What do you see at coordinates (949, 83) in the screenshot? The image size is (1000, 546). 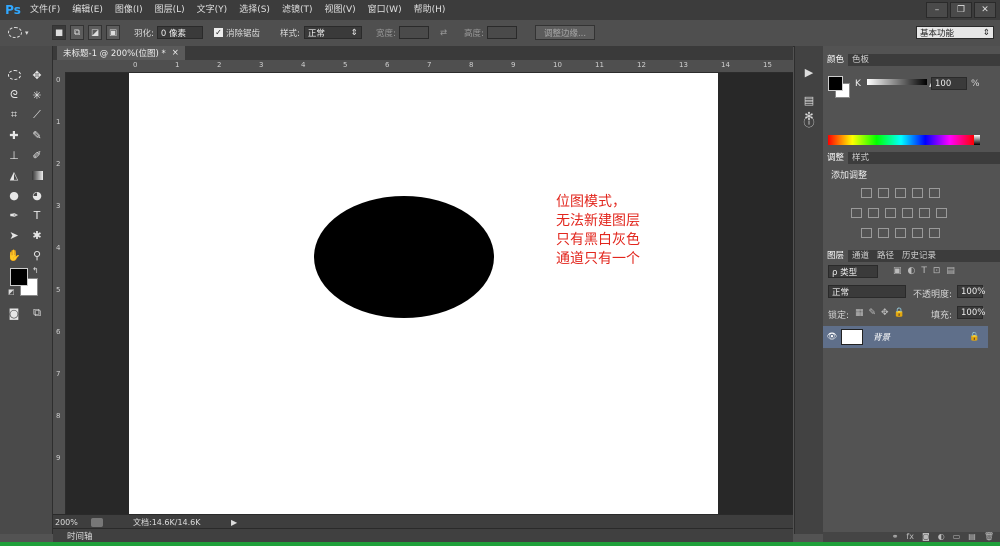 I see `k-value-field: 100` at bounding box center [949, 83].